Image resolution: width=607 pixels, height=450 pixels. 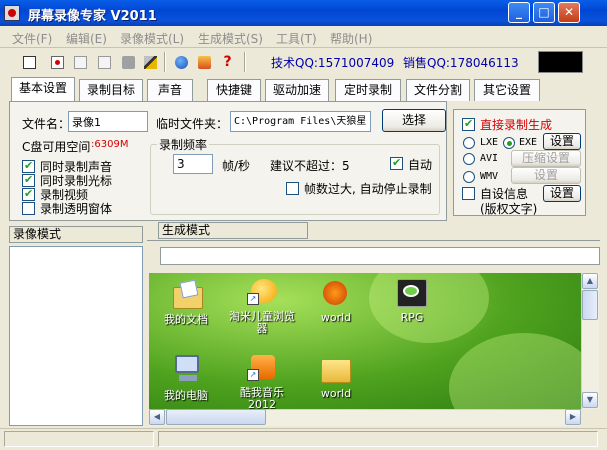 I want to click on horizontal-scroll-thumb, so click(x=216, y=417).